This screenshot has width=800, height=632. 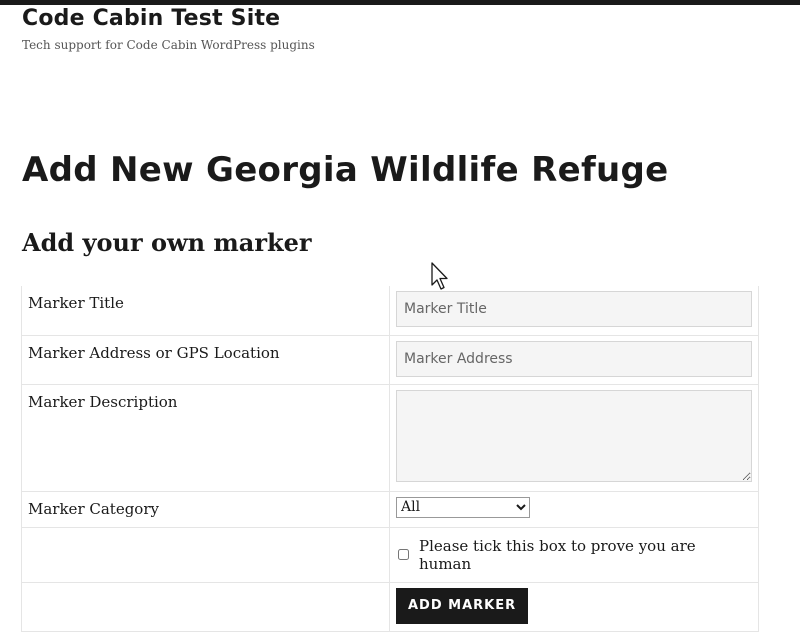 What do you see at coordinates (345, 170) in the screenshot?
I see `page-title: Add New Georgia Wildlife Refuge` at bounding box center [345, 170].